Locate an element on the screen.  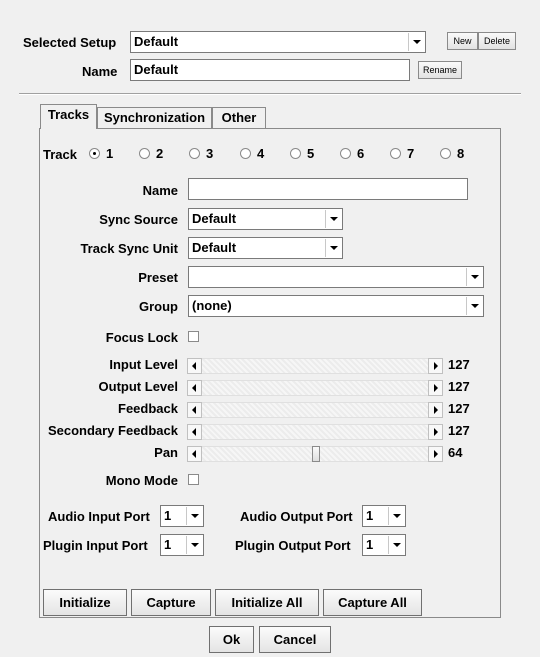
initialize-all-button: Initialize All is located at coordinates (267, 602).